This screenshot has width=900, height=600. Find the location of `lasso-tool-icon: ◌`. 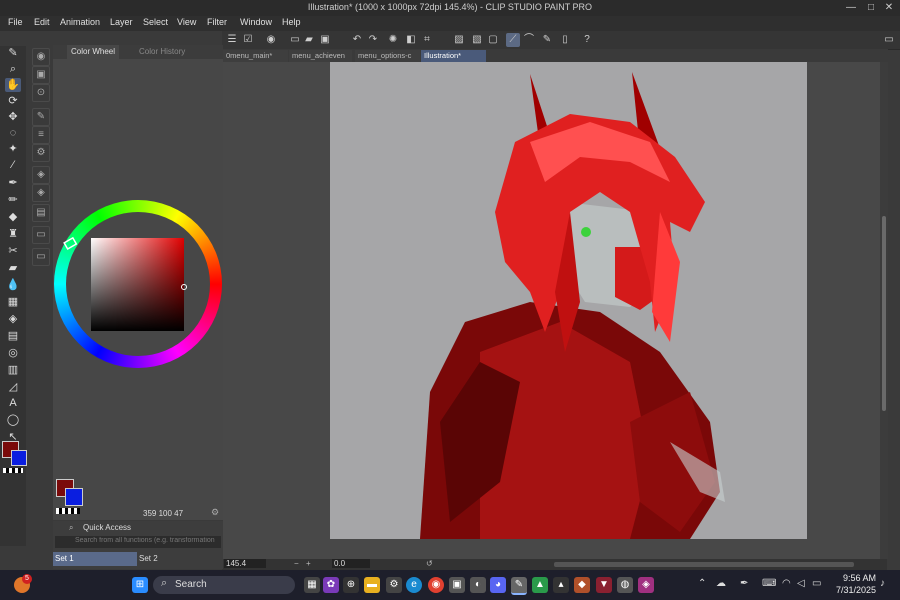

lasso-tool-icon: ◌ is located at coordinates (13, 133).